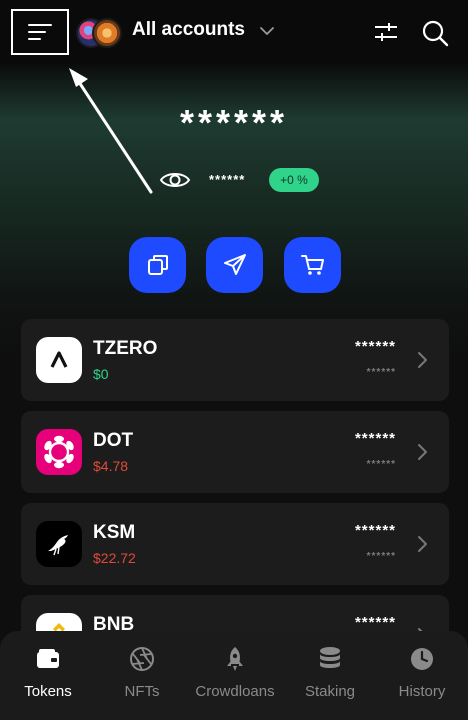 The height and width of the screenshot is (720, 468). I want to click on rocket-icon, so click(235, 659).